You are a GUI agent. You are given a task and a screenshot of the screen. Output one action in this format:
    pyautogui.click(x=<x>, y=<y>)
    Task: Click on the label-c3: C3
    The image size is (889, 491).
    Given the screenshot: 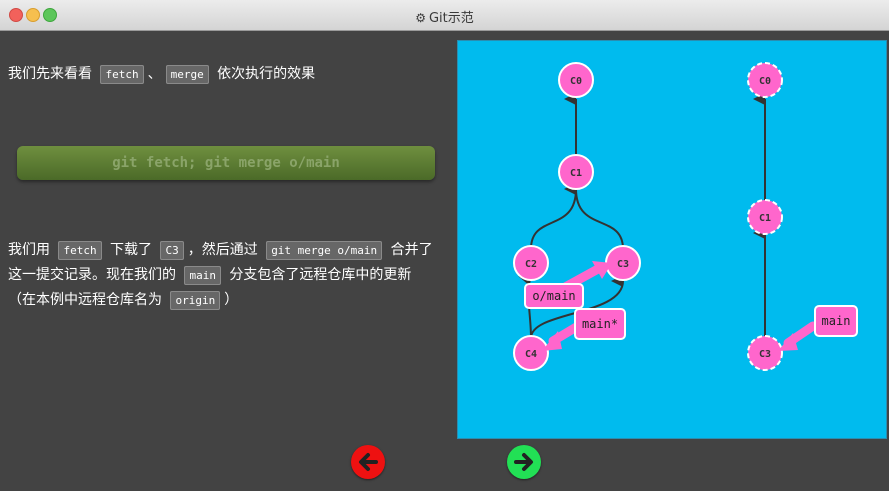 What is the action you would take?
    pyautogui.click(x=623, y=264)
    